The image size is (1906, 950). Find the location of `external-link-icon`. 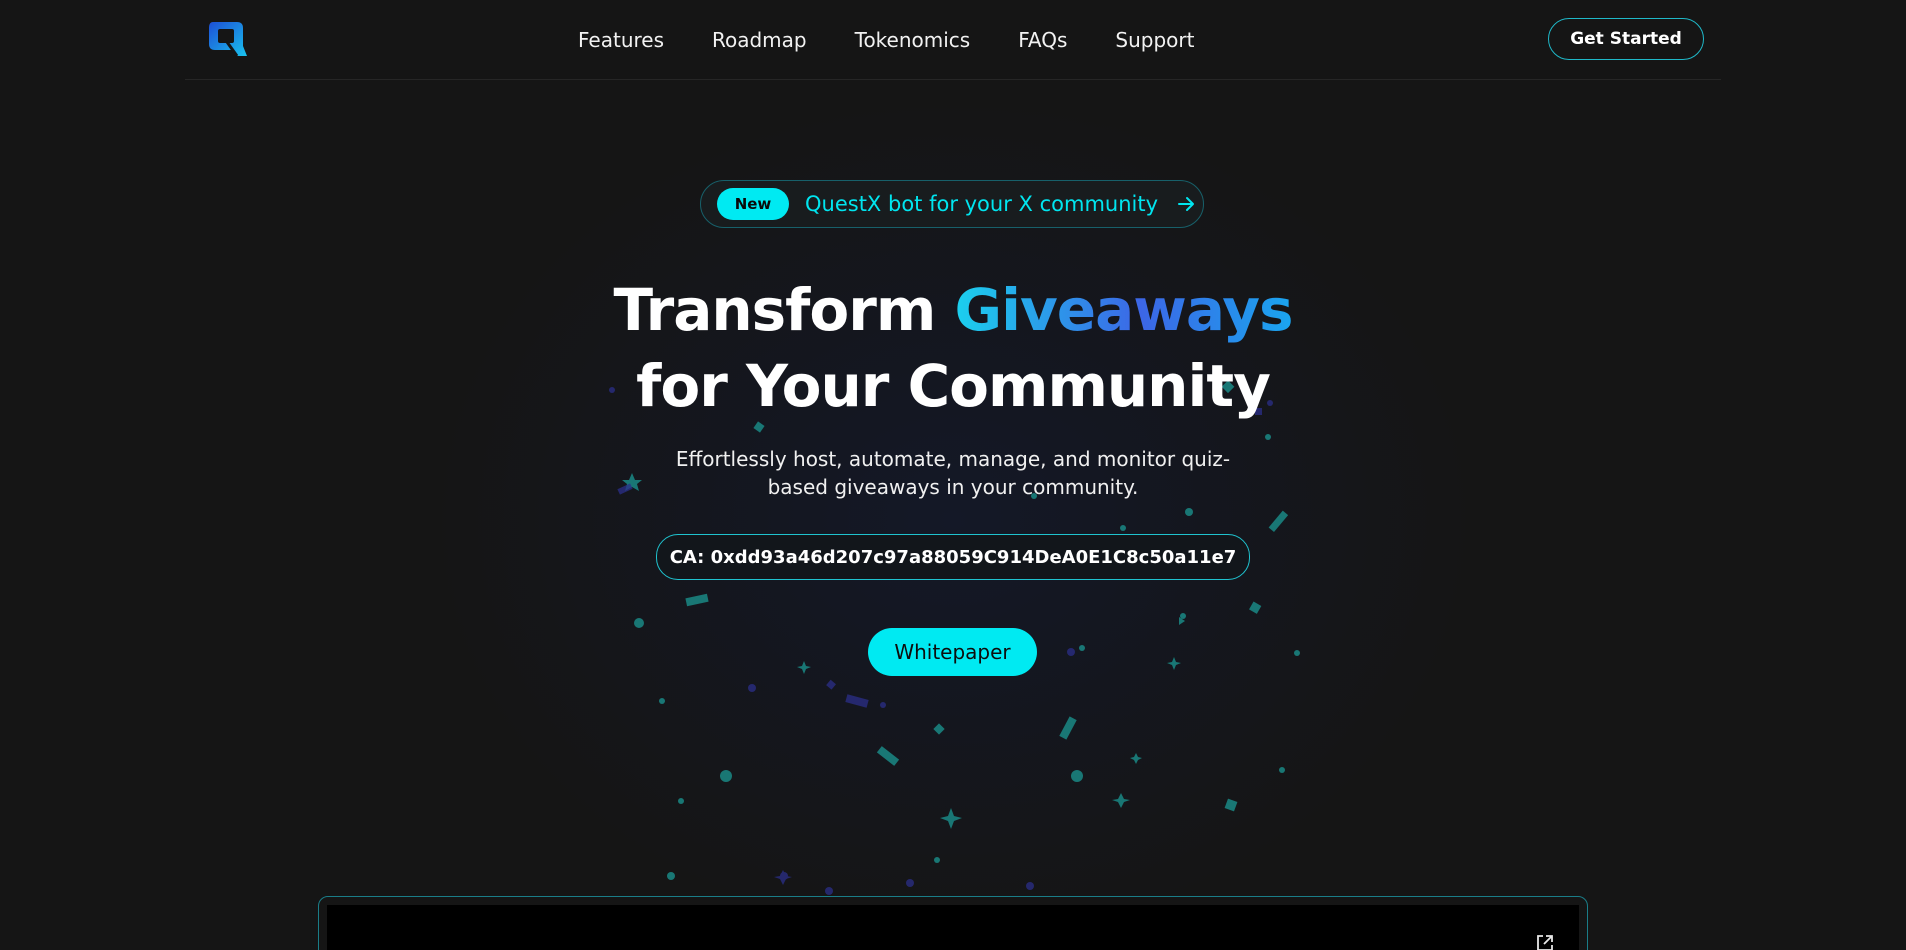

external-link-icon is located at coordinates (1545, 941).